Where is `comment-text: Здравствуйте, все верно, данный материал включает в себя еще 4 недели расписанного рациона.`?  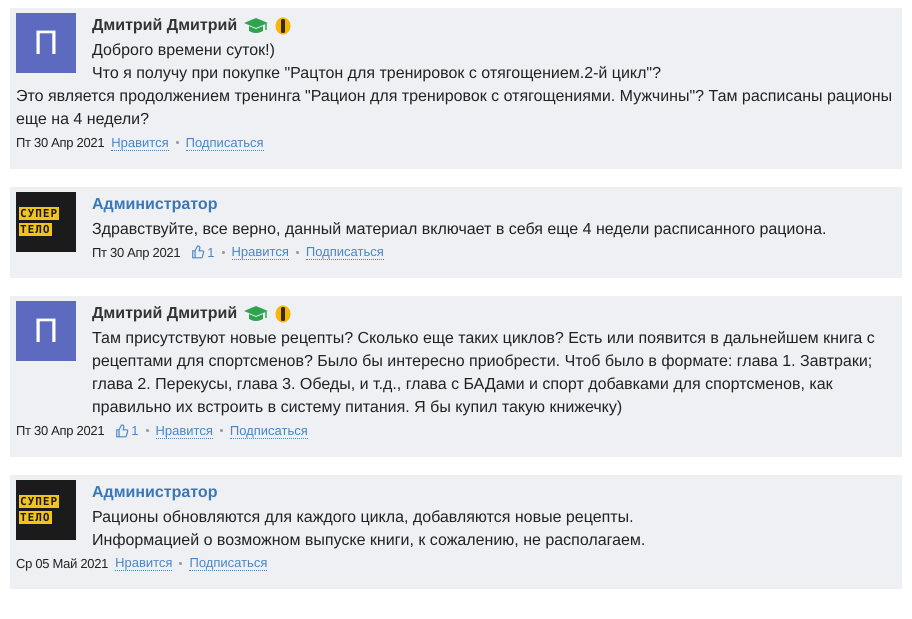
comment-text: Здравствуйте, все верно, данный материал включает в себя еще 4 недели расписанного рациона. is located at coordinates (459, 229).